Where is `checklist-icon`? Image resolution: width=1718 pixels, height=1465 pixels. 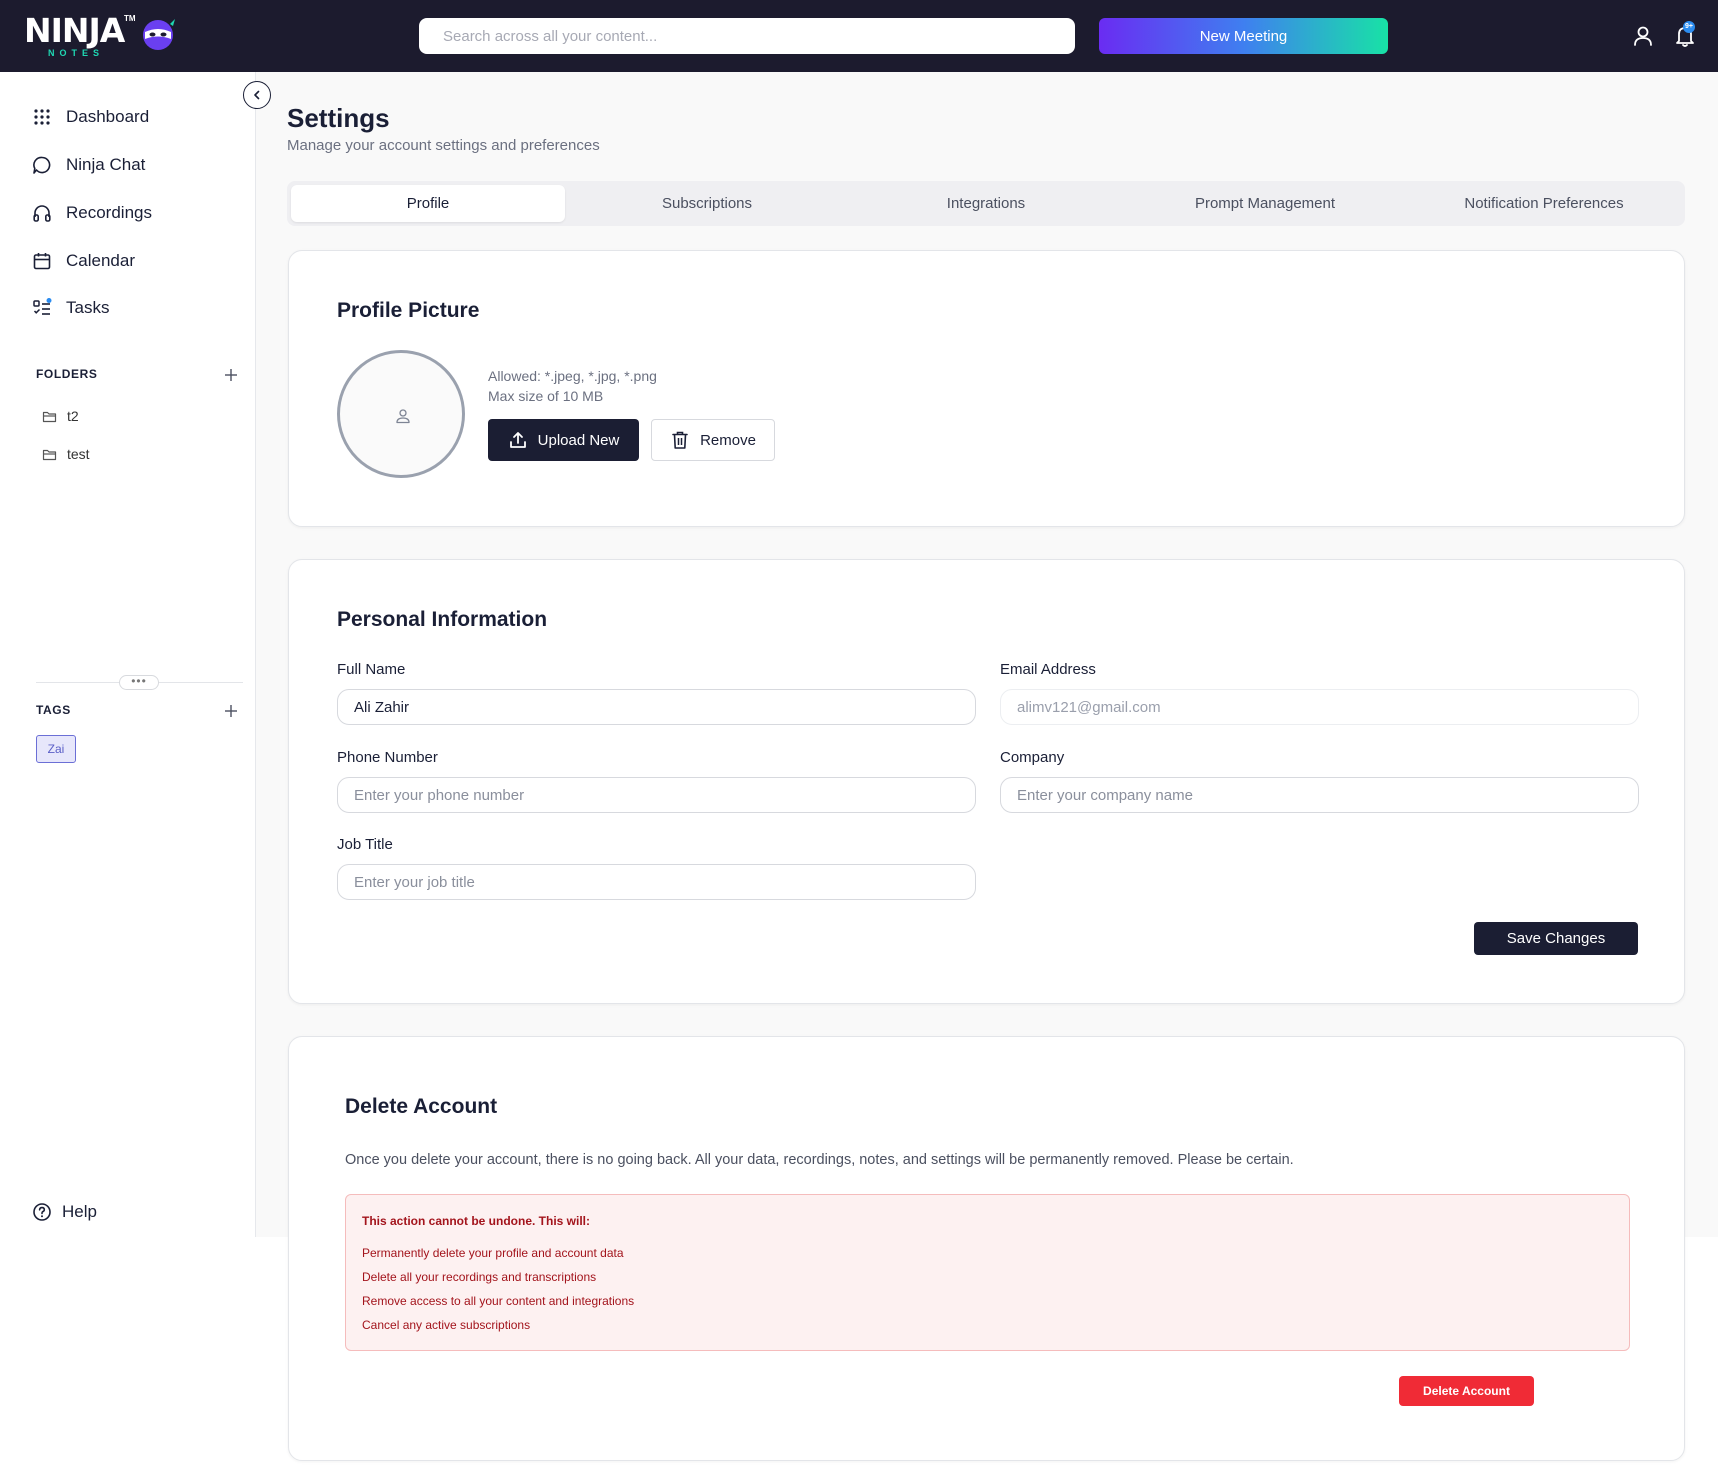
checklist-icon is located at coordinates (42, 306).